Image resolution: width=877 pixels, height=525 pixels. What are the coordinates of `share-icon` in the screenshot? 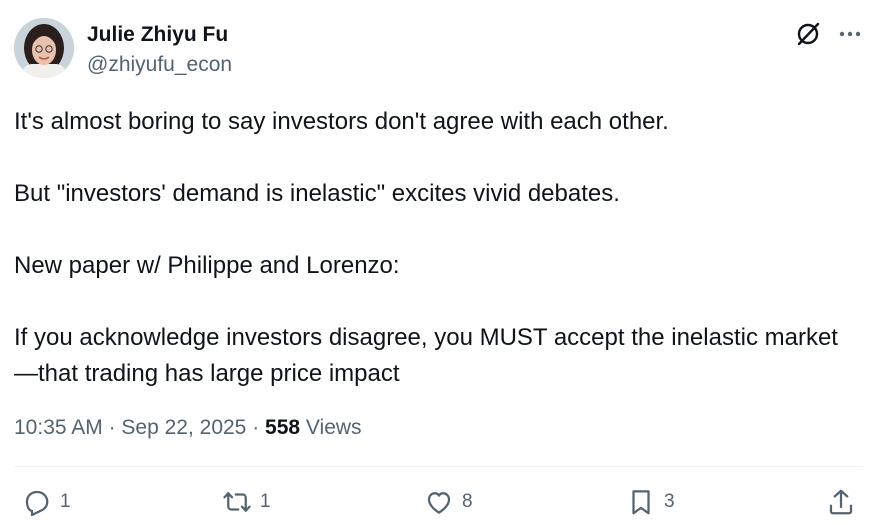 It's located at (841, 502).